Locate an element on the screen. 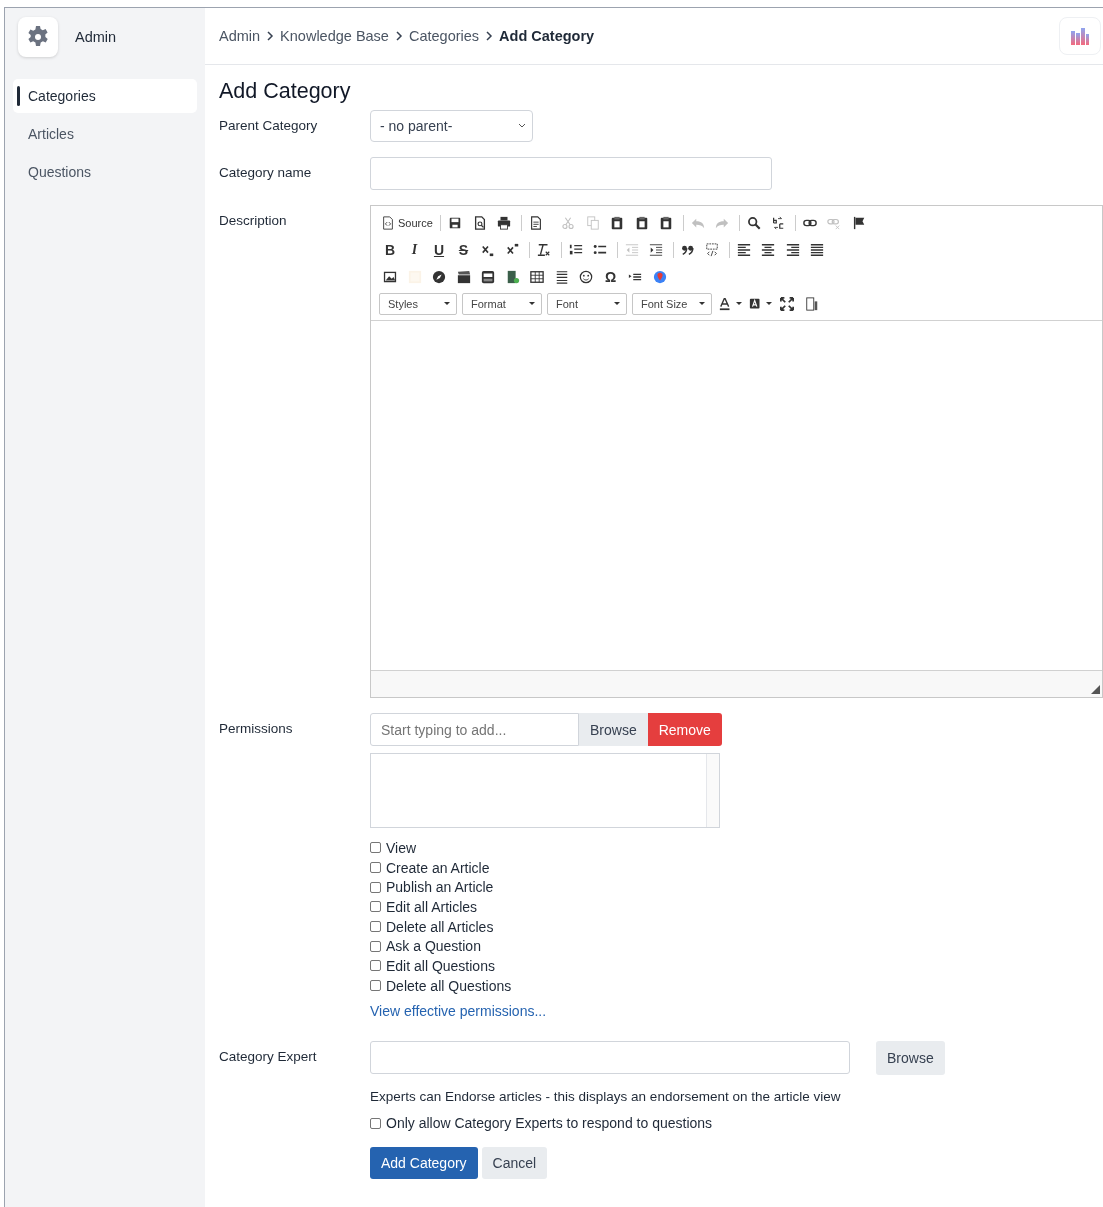 The image size is (1103, 1207). logo-tile is located at coordinates (38, 36).